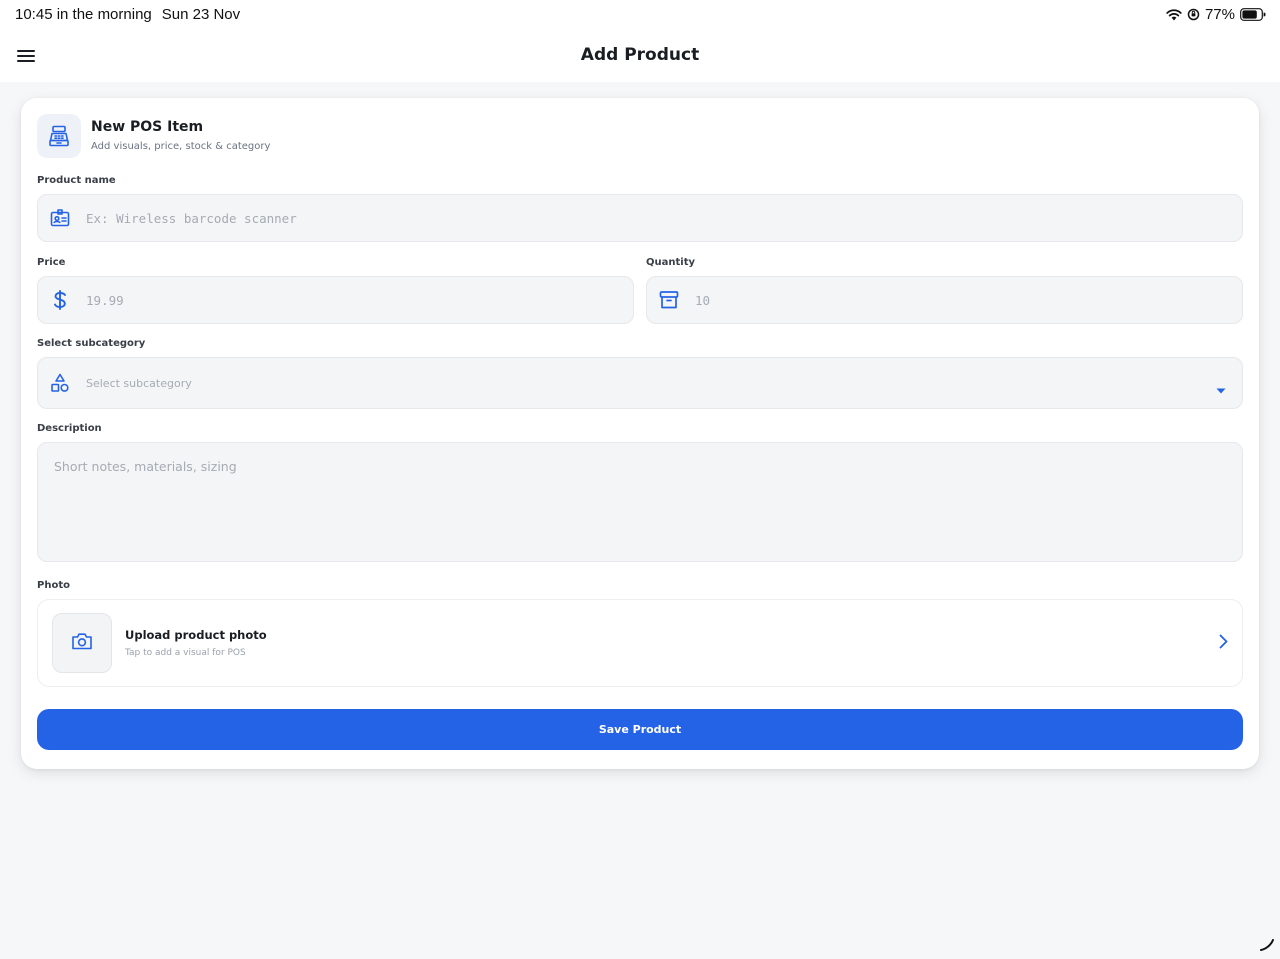 The width and height of the screenshot is (1280, 959). What do you see at coordinates (51, 262) in the screenshot?
I see `price-label: Price` at bounding box center [51, 262].